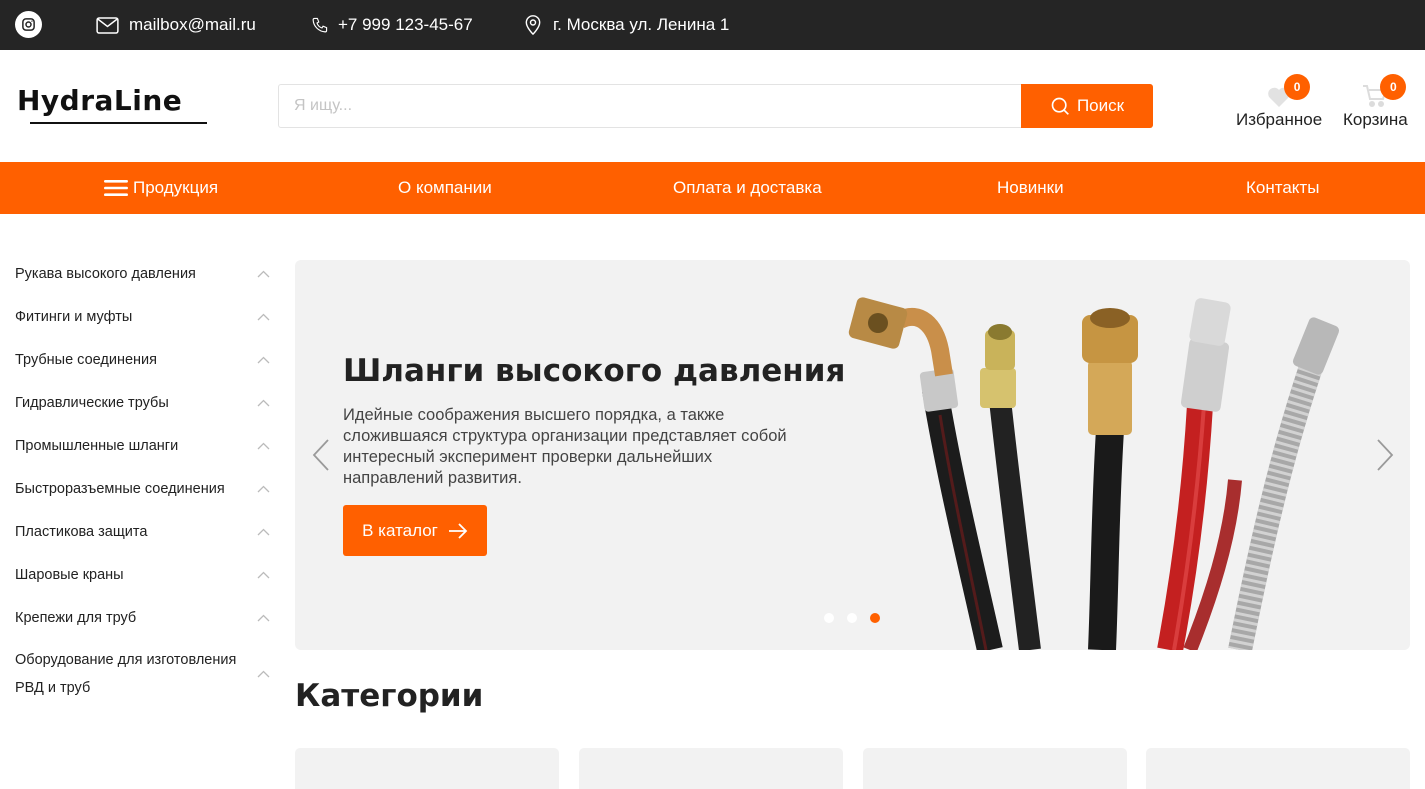 Image resolution: width=1425 pixels, height=789 pixels. I want to click on sidebar-category-label: Гидравлические трубы, so click(92, 402).